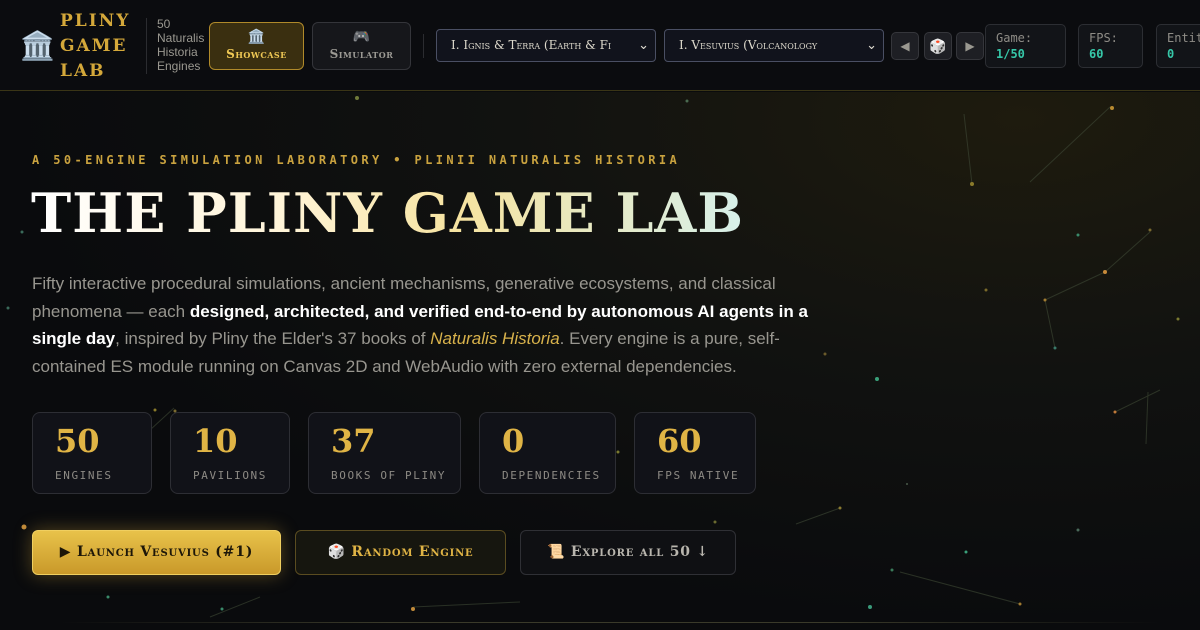 Image resolution: width=1200 pixels, height=630 pixels. I want to click on showcase-label: Showcase, so click(256, 54).